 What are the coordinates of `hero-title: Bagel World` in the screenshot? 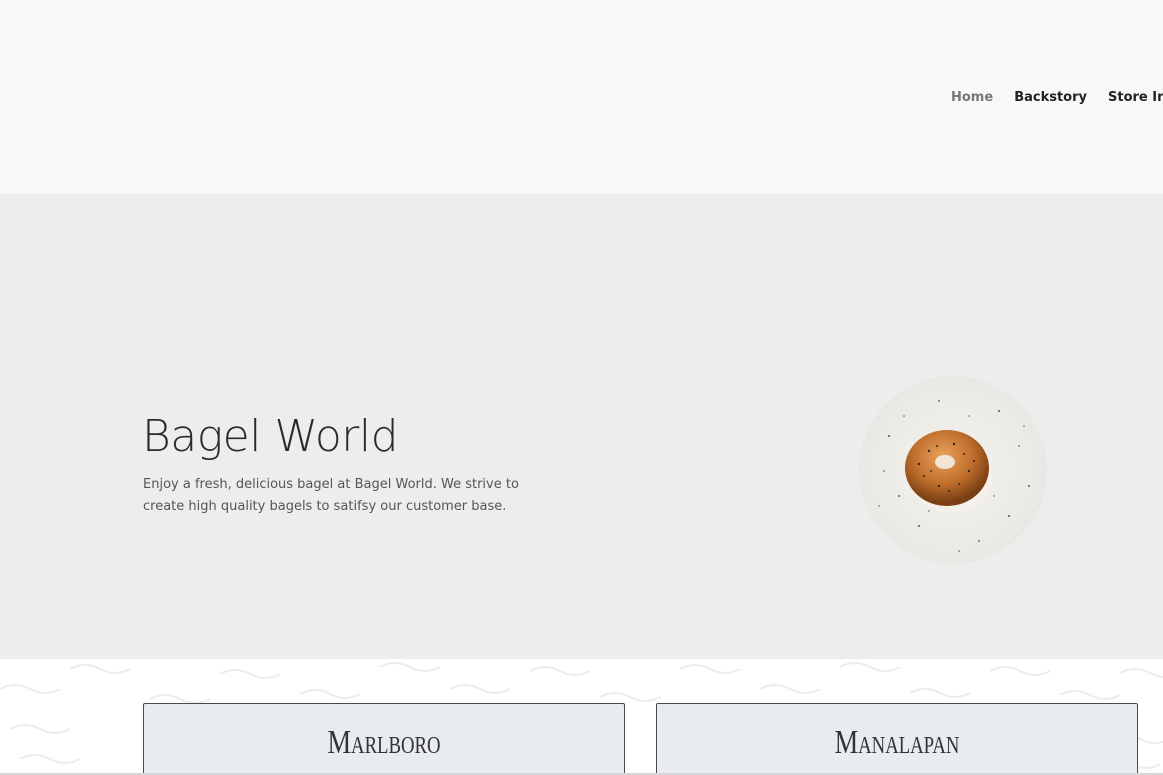 It's located at (270, 436).